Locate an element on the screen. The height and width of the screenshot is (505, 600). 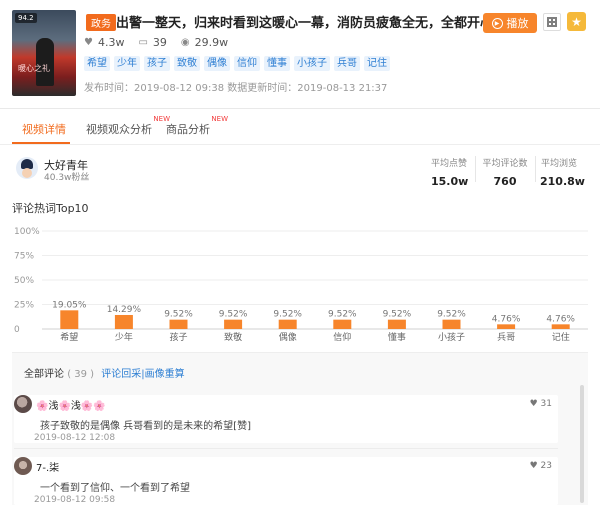
tag-item: 懂事 is located at coordinates (277, 63).